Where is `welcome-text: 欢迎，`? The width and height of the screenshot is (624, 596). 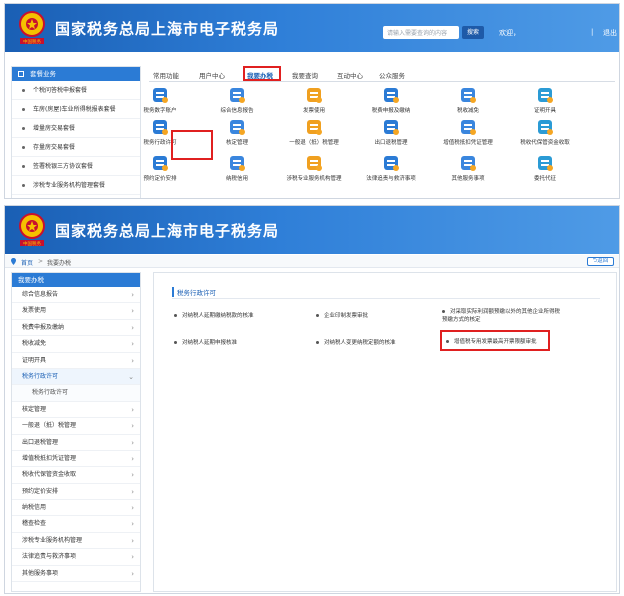
welcome-text: 欢迎， is located at coordinates (509, 33).